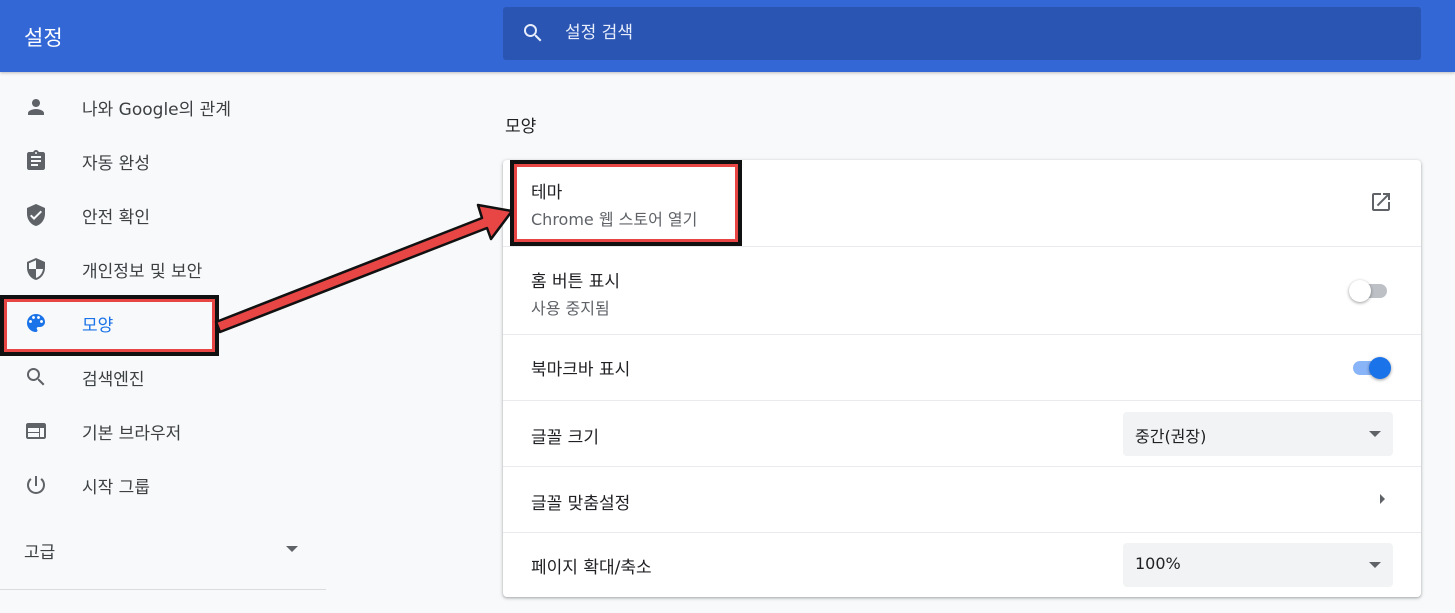  Describe the element at coordinates (36, 107) in the screenshot. I see `person-icon` at that location.